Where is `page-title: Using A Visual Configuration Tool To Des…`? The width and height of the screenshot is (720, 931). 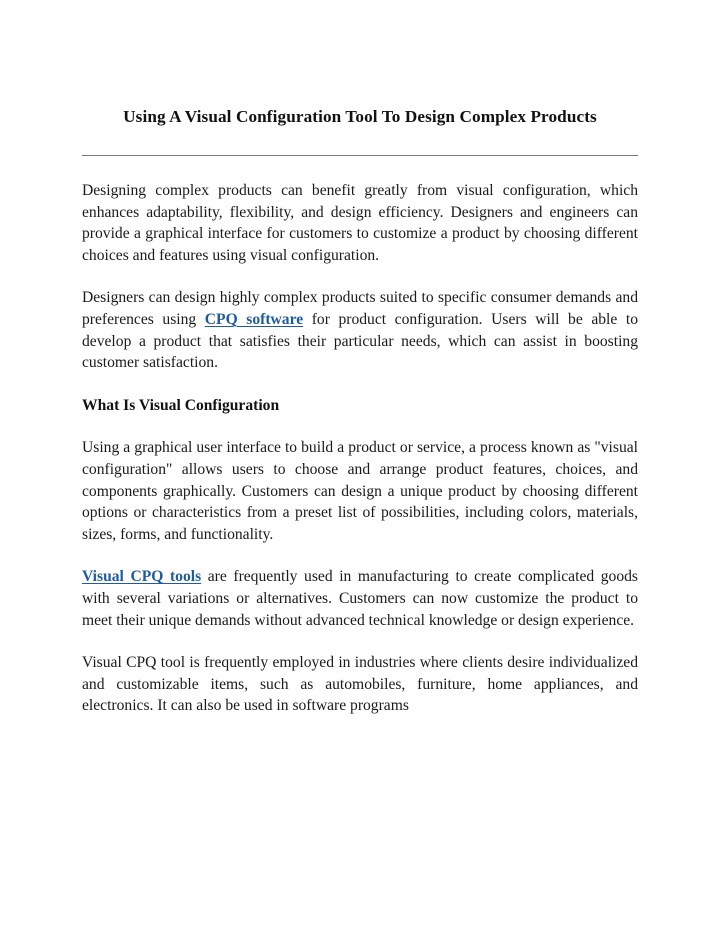 page-title: Using A Visual Configuration Tool To Des… is located at coordinates (360, 116).